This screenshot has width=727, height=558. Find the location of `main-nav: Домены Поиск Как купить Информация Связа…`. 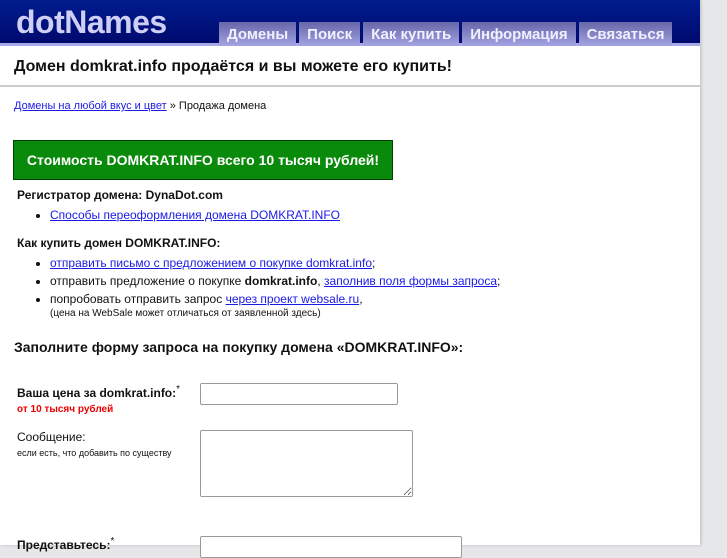

main-nav: Домены Поиск Как купить Информация Связа… is located at coordinates (446, 34).